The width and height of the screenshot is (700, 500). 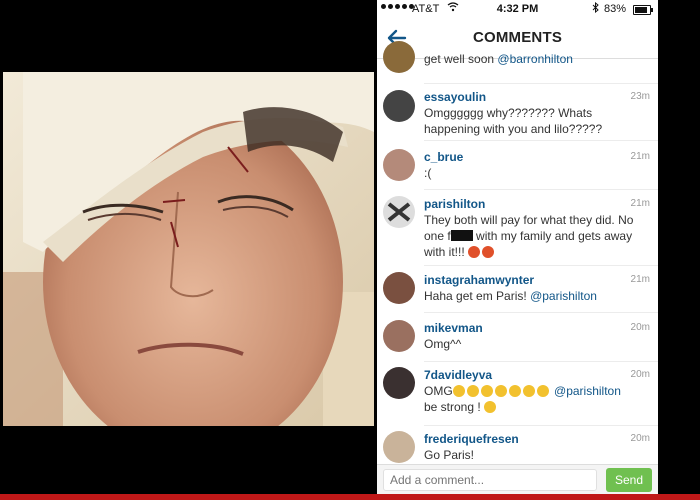 I want to click on list-item: get well soon @barronhilton, so click(x=517, y=60).